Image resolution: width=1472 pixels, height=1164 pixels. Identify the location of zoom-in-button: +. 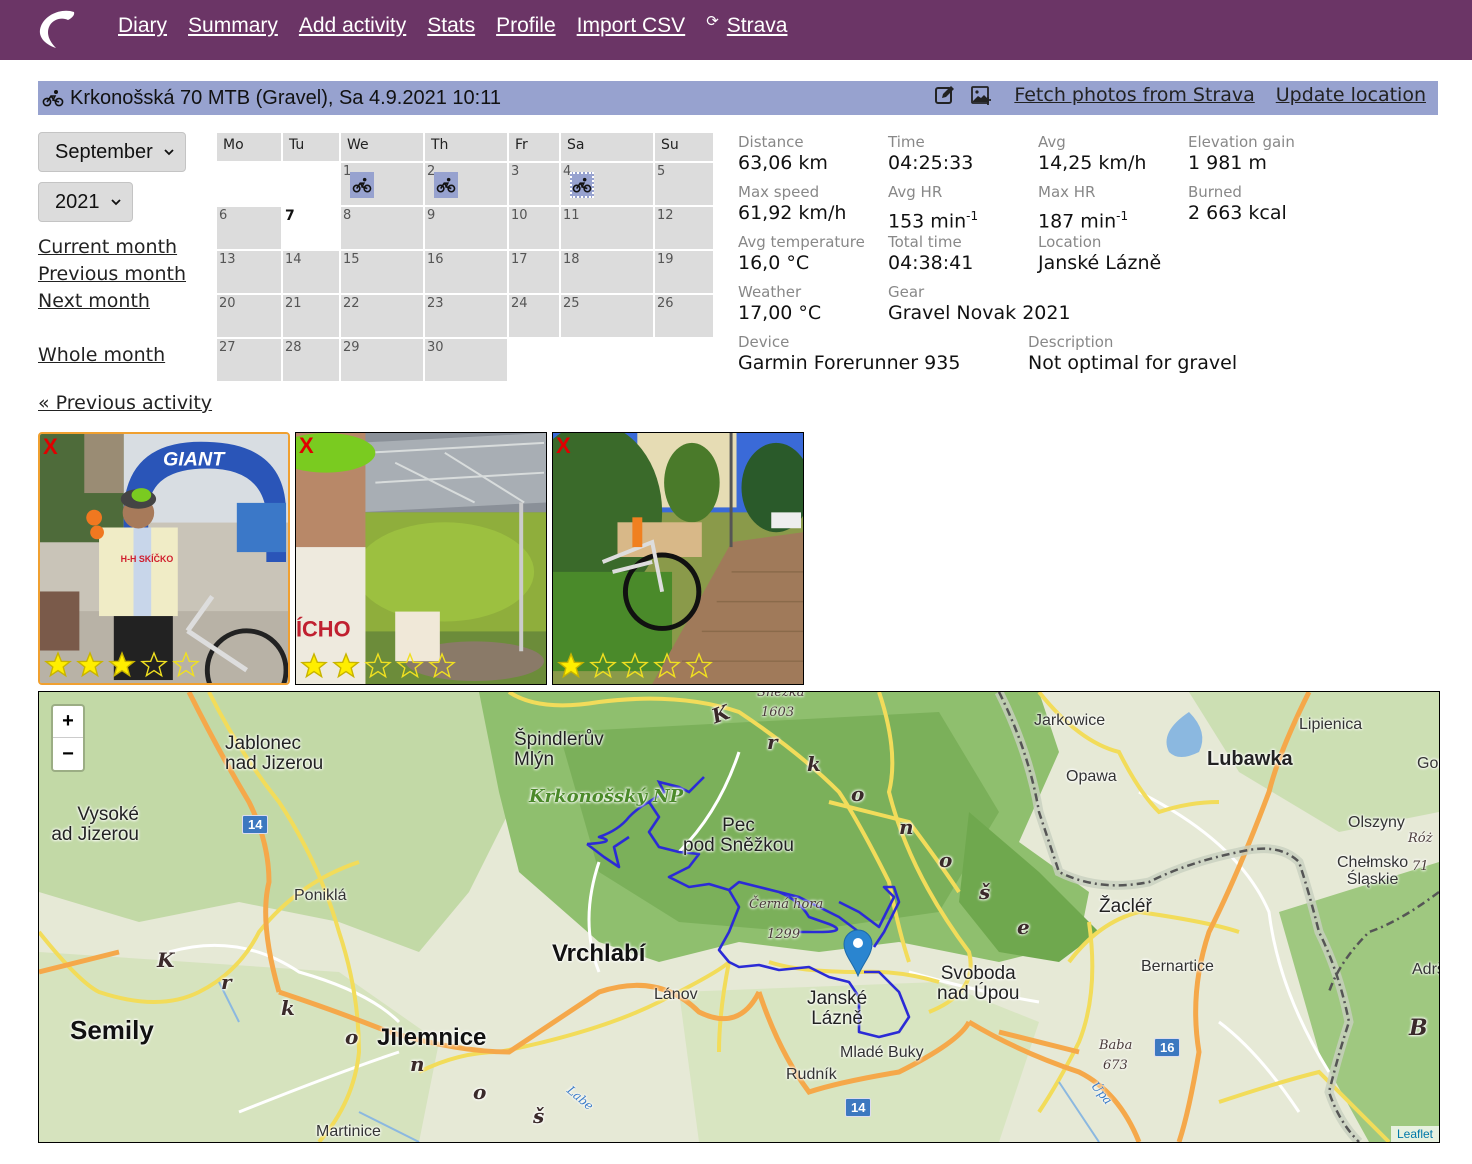
(68, 722).